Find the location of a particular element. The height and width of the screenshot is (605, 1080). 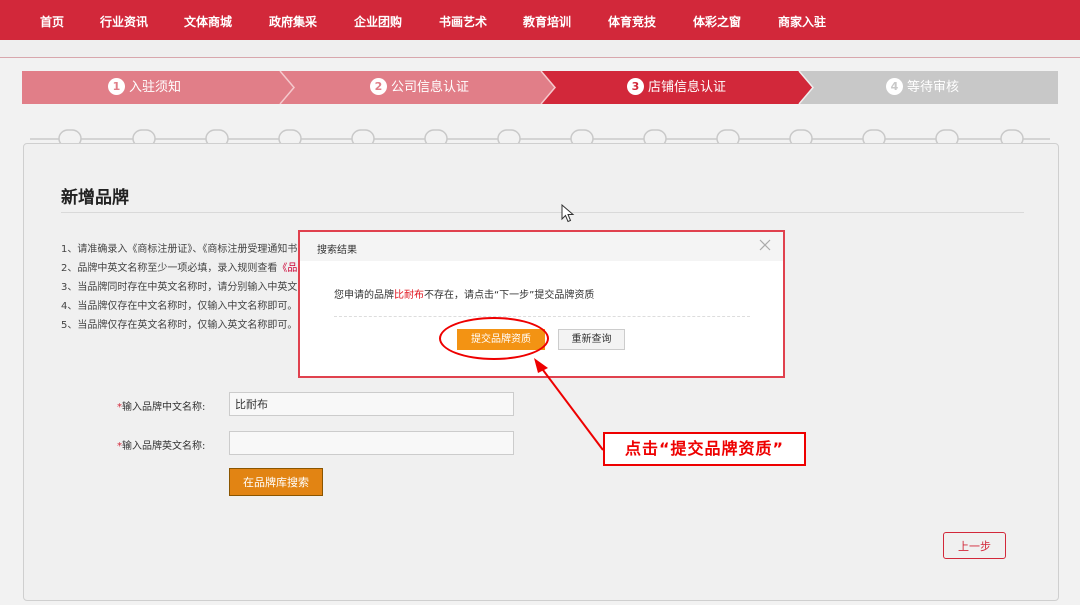

rules-link: 《品 is located at coordinates (287, 268).